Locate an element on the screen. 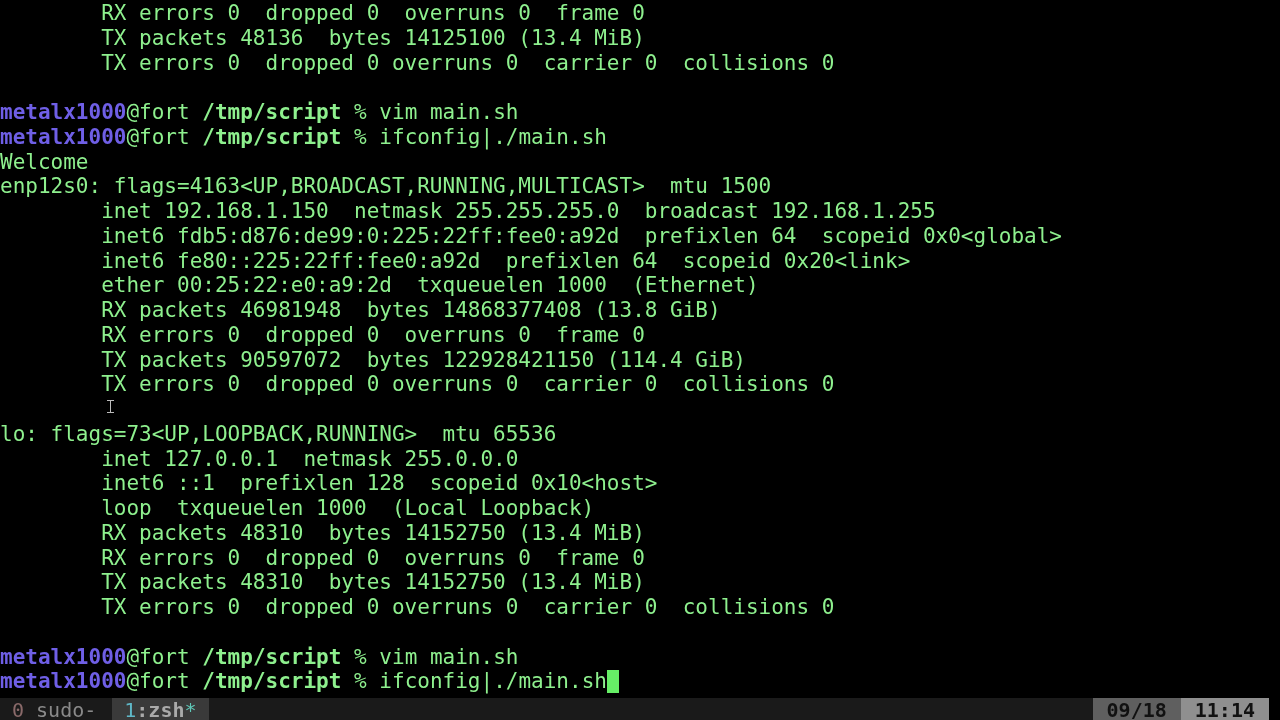  date-text: 09/18 is located at coordinates (1136, 709).